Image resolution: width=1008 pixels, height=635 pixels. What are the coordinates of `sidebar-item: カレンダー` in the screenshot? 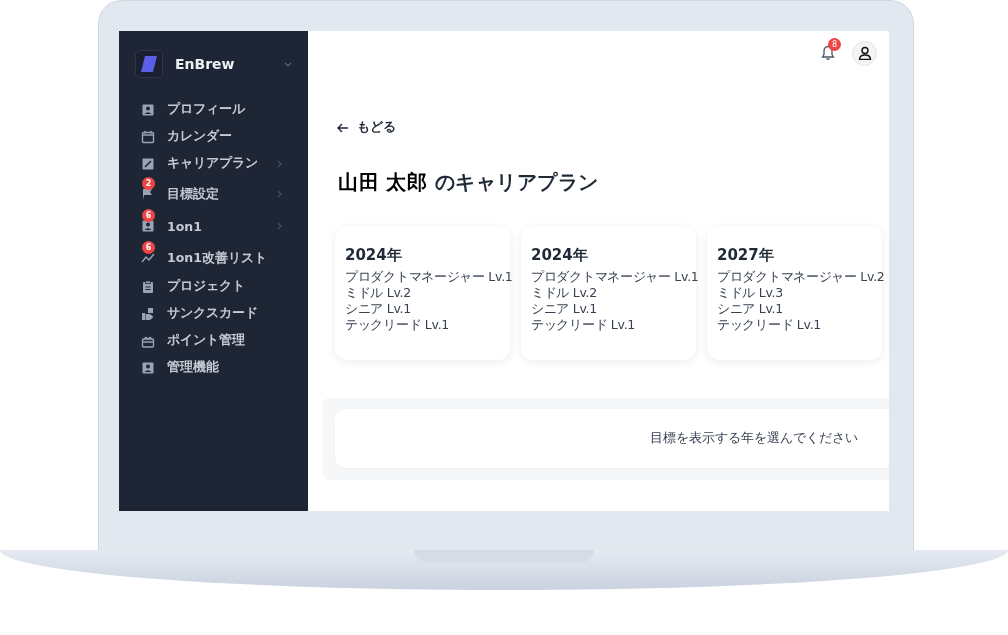 It's located at (217, 136).